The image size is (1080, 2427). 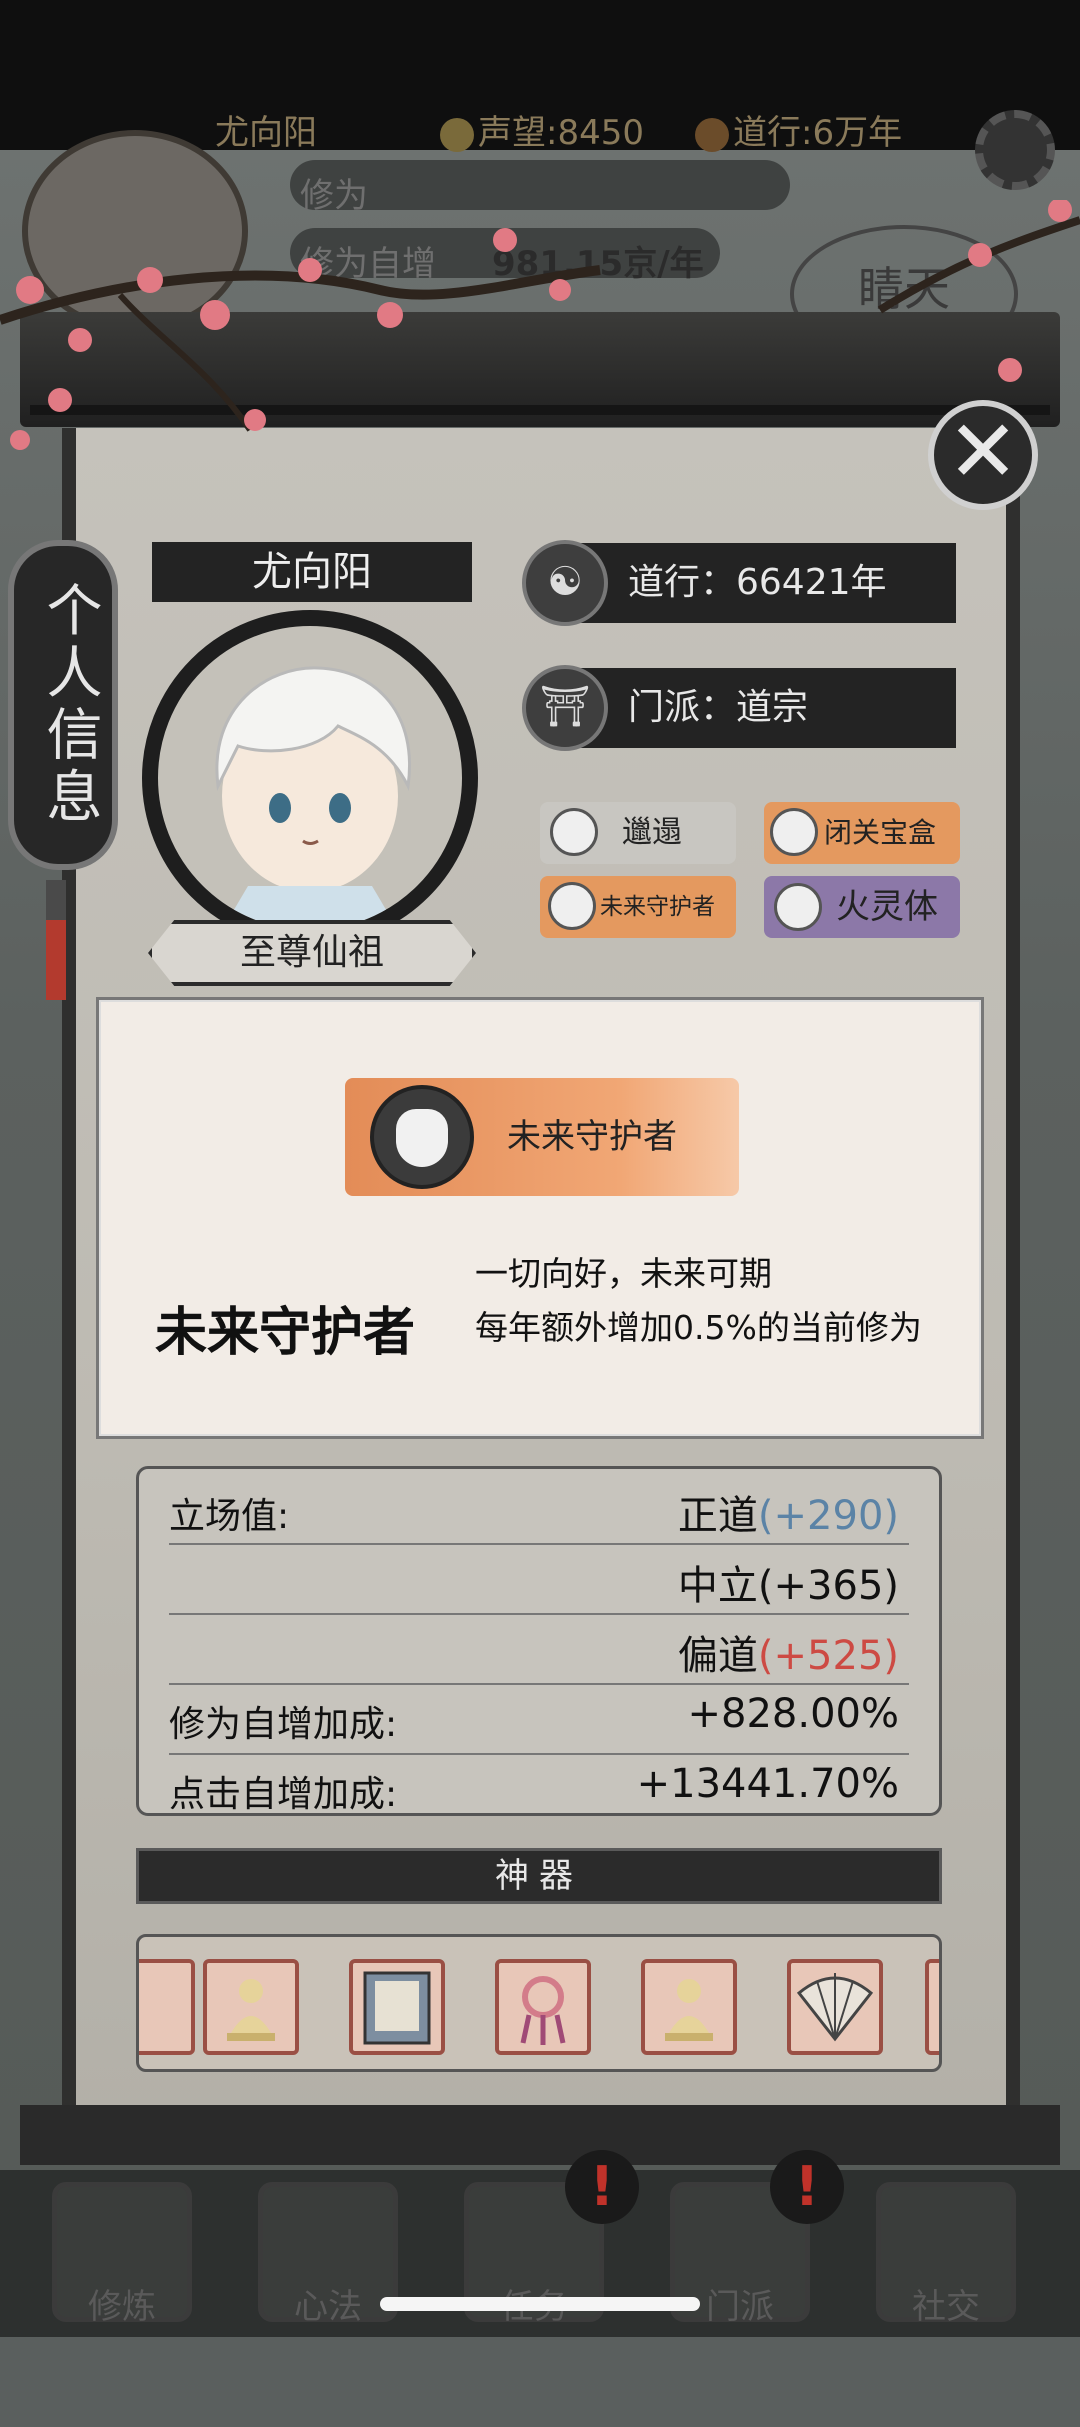 What do you see at coordinates (638, 907) in the screenshot?
I see `trait-chip-selected: 未来守护者` at bounding box center [638, 907].